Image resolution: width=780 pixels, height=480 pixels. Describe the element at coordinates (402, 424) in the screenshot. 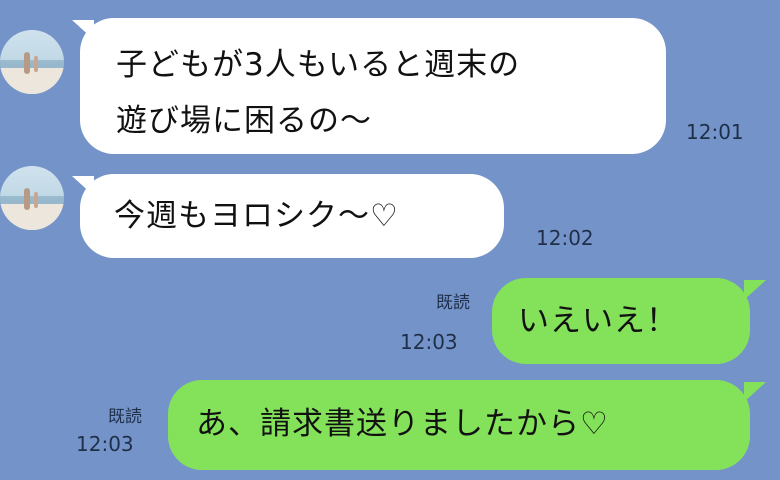

I see `message-text-line: あ、請求書送りましたから♡` at that location.